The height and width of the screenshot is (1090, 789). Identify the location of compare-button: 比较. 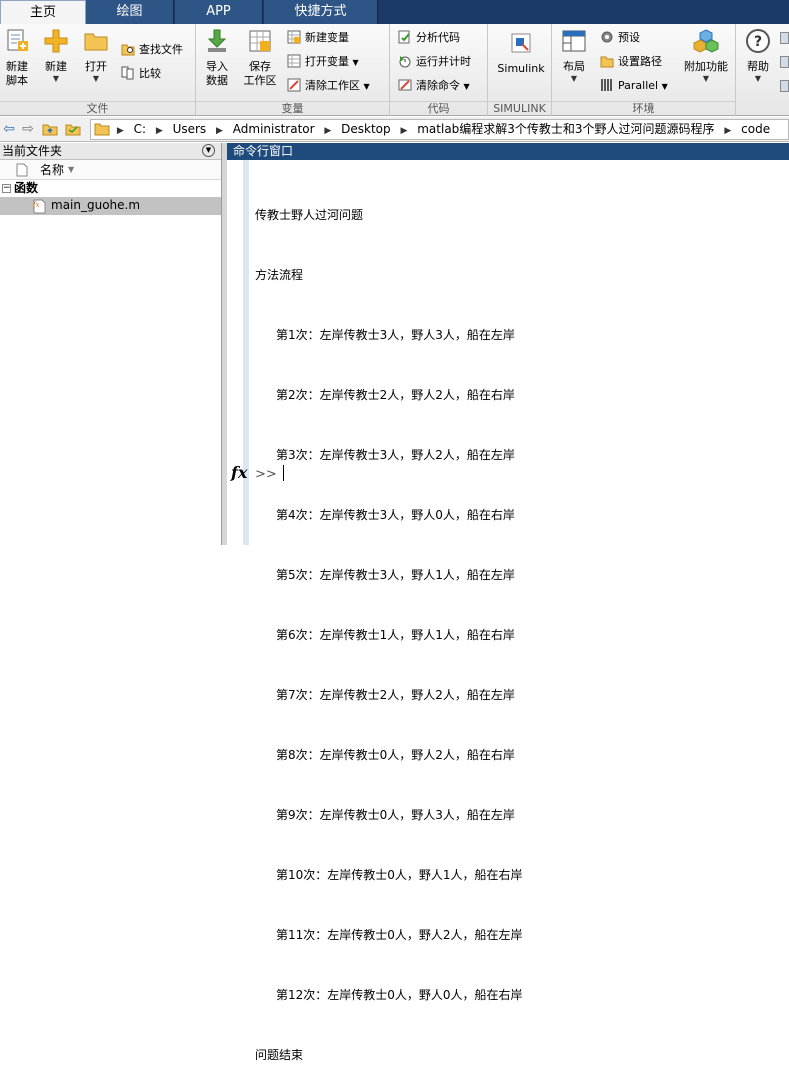
(141, 74).